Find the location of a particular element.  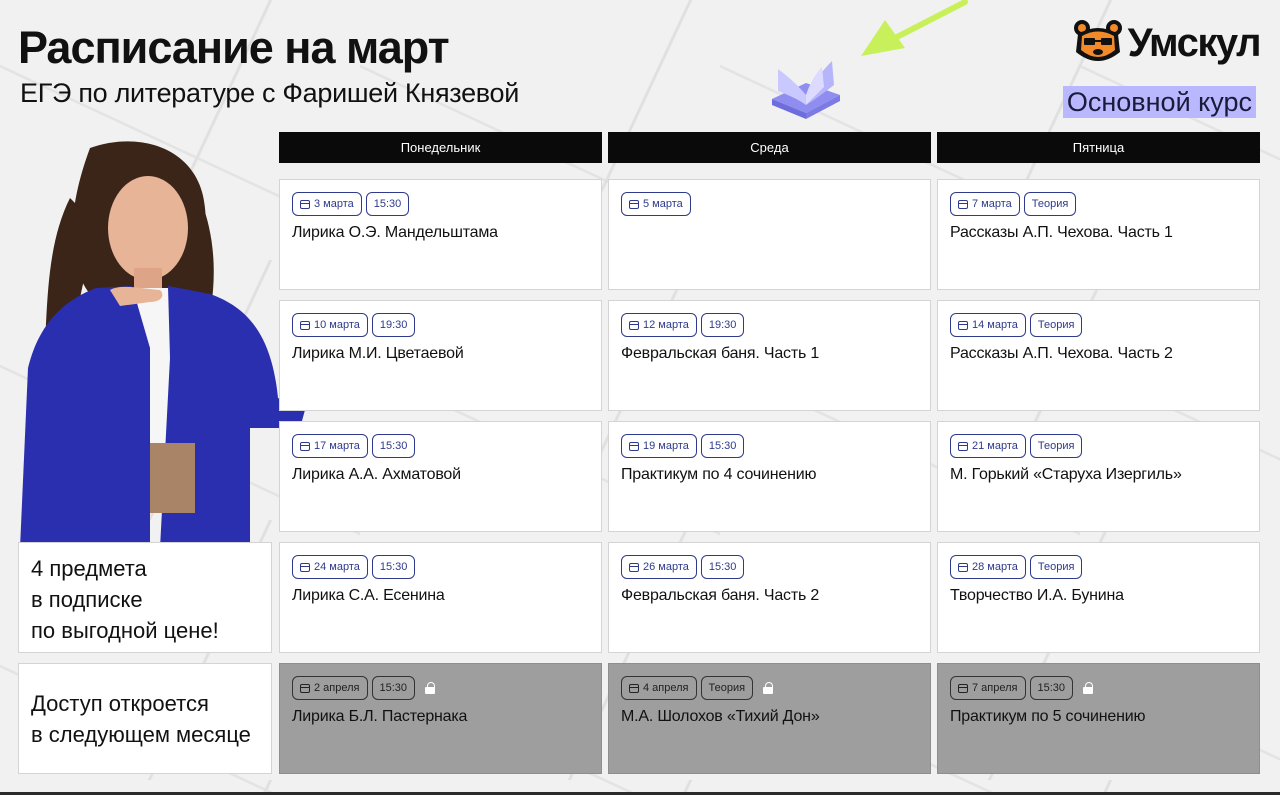

page-subtitle: ЕГЭ по литературе с Фаришей Князевой is located at coordinates (270, 93).